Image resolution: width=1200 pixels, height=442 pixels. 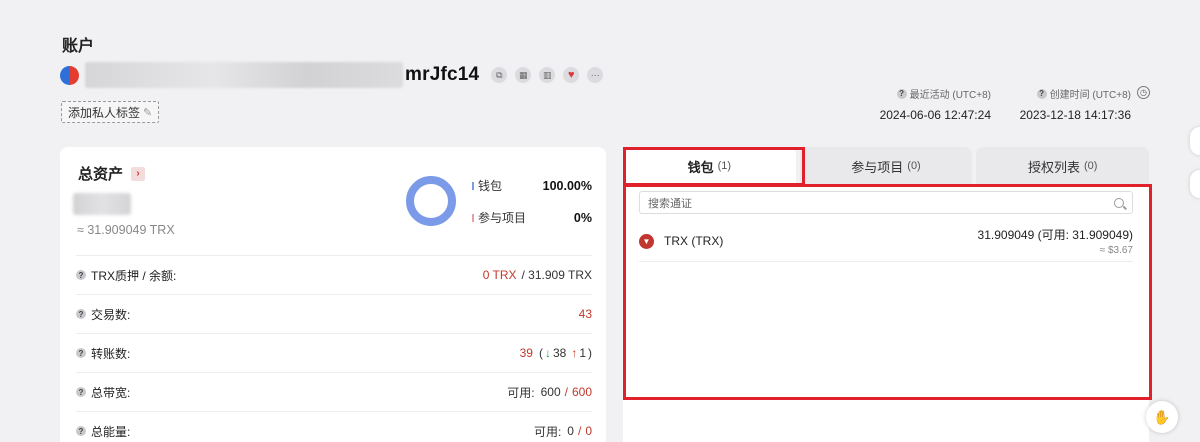 I want to click on balance-redacted, so click(x=102, y=204).